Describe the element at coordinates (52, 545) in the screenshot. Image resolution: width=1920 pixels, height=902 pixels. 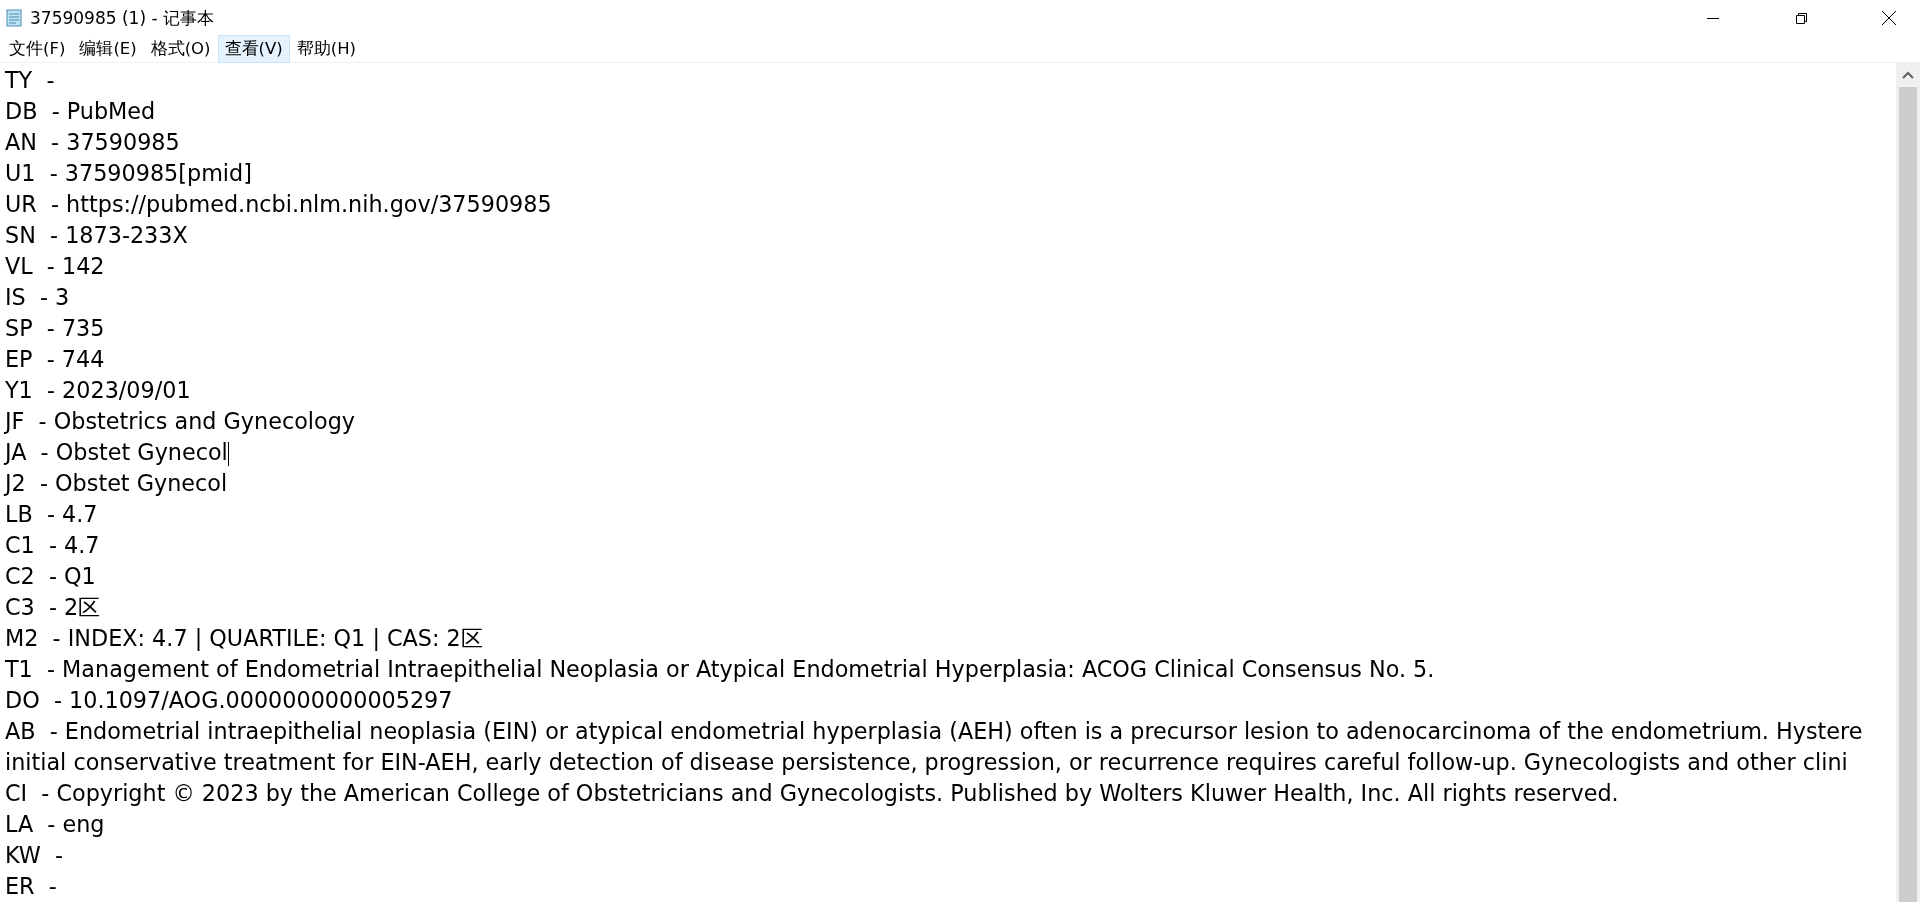
I see `text-line: C1 - 4.7` at that location.